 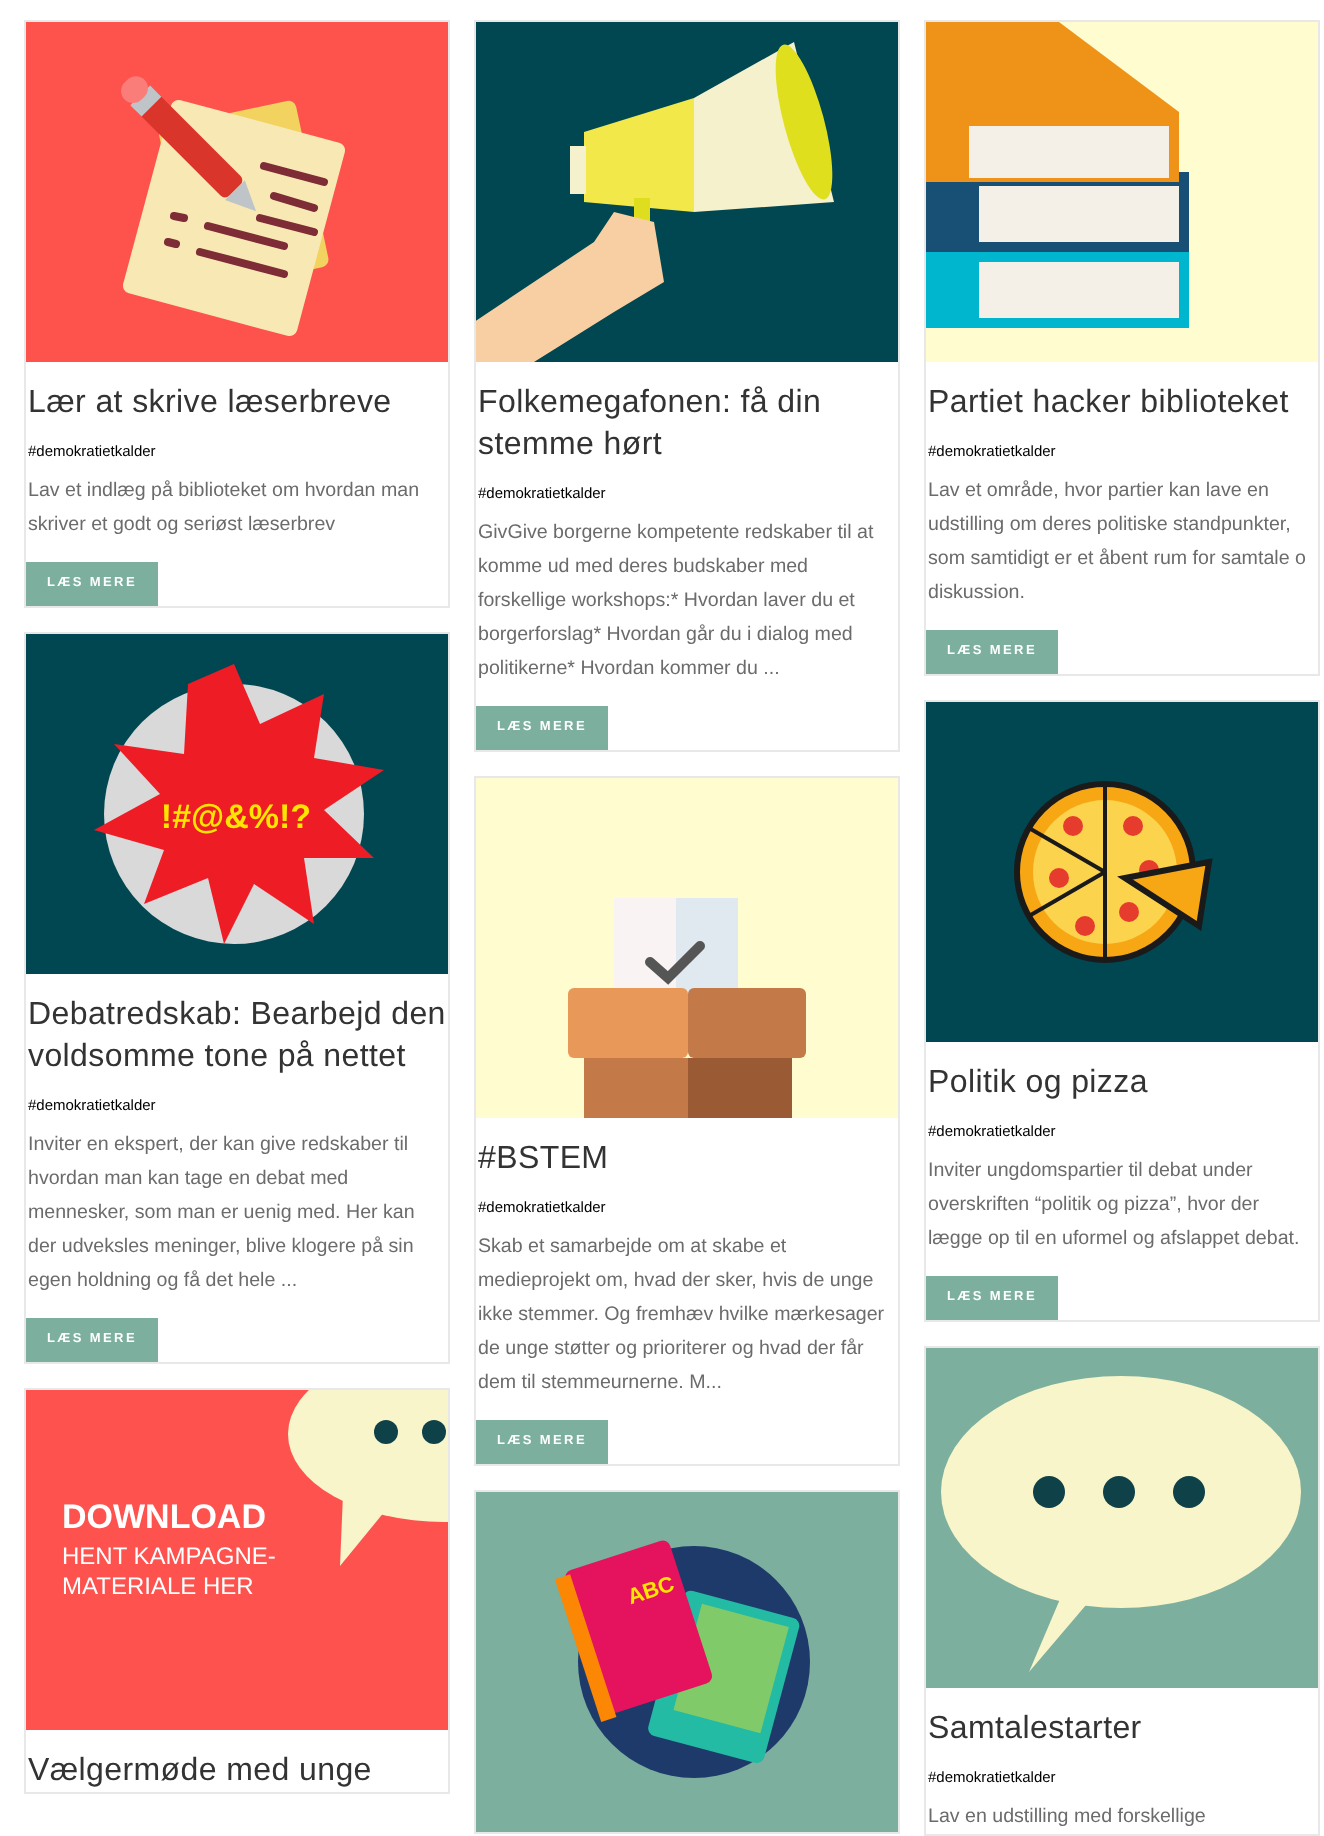 What do you see at coordinates (165, 1518) in the screenshot?
I see `banner-heading: DOWNLOAD` at bounding box center [165, 1518].